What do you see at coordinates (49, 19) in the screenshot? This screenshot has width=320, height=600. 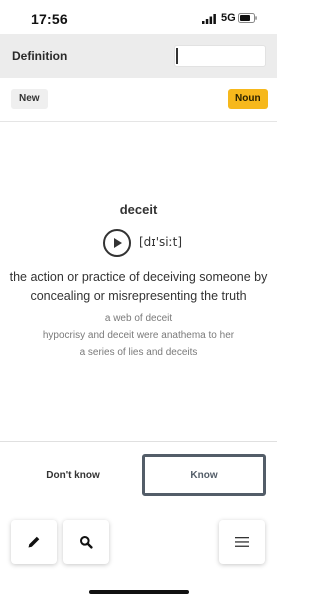 I see `status-time: 17:56` at bounding box center [49, 19].